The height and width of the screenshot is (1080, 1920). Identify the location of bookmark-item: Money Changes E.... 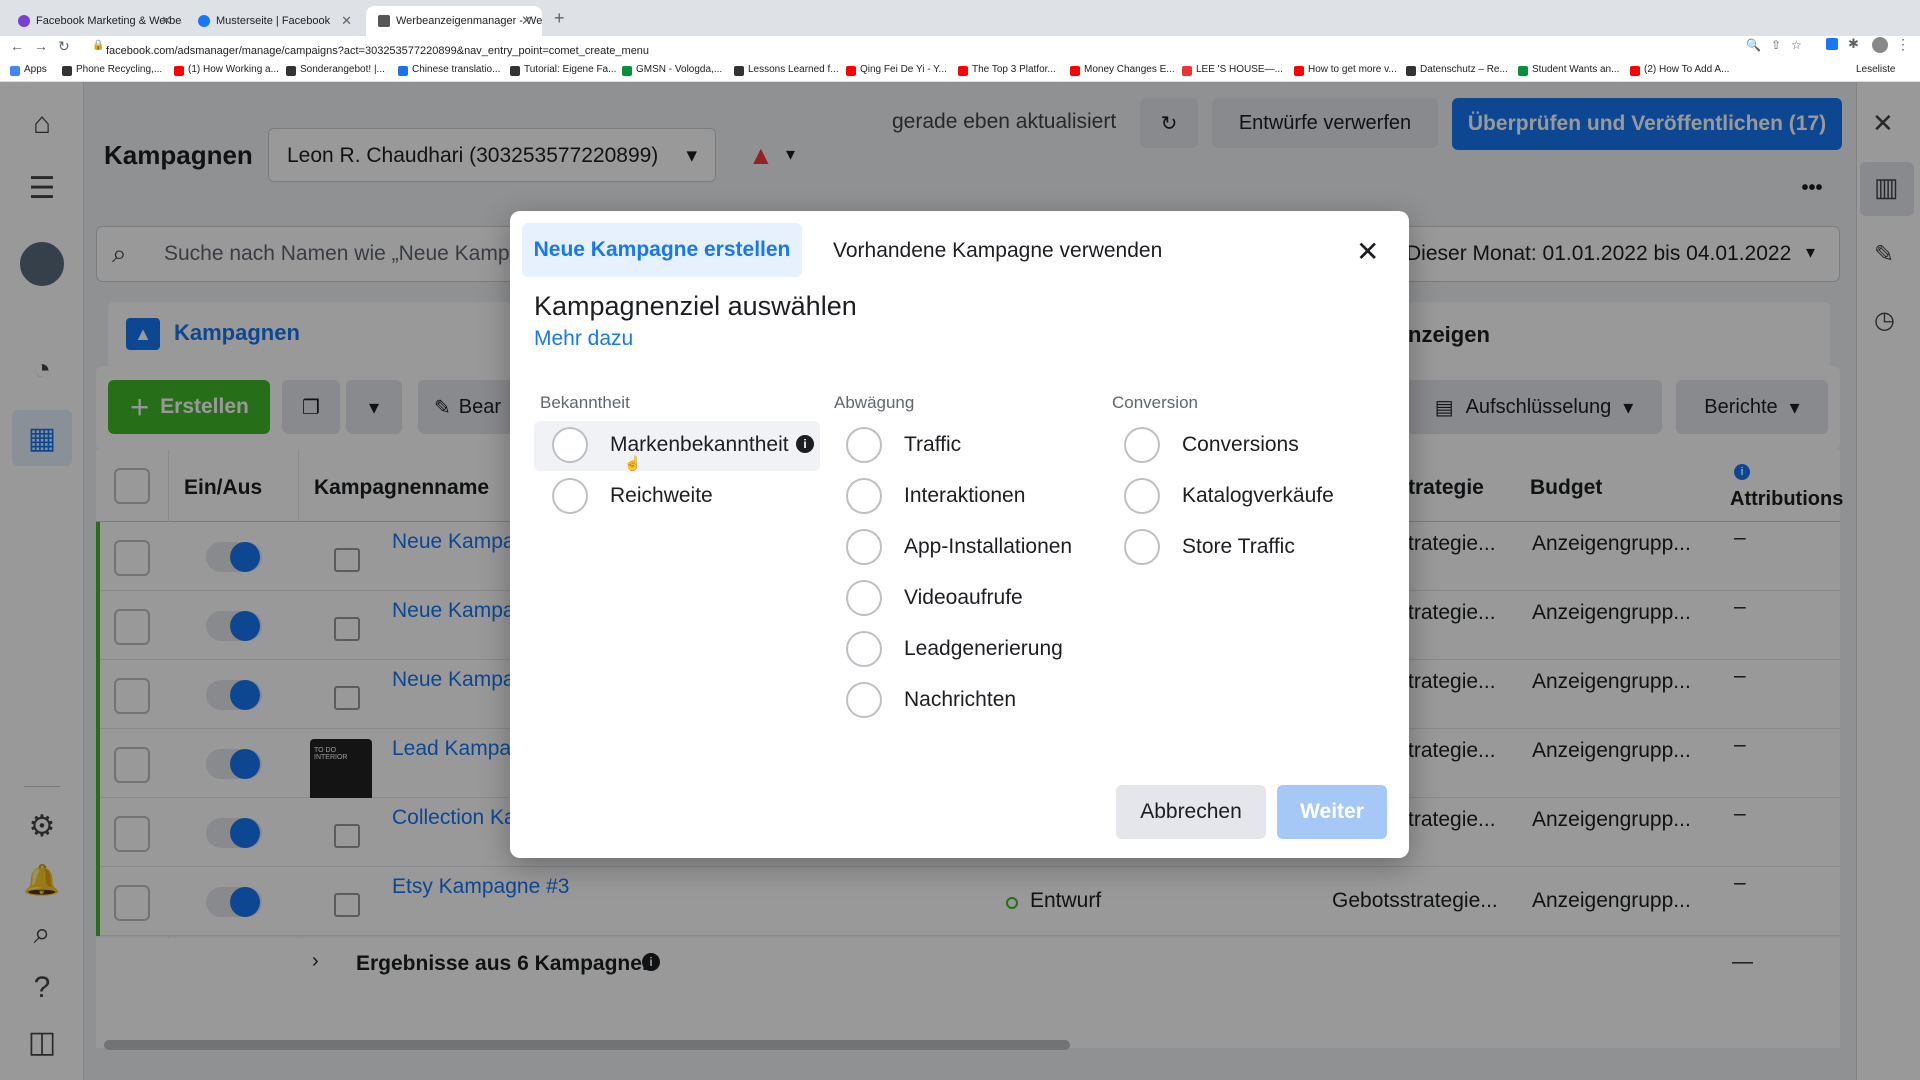
(1122, 70).